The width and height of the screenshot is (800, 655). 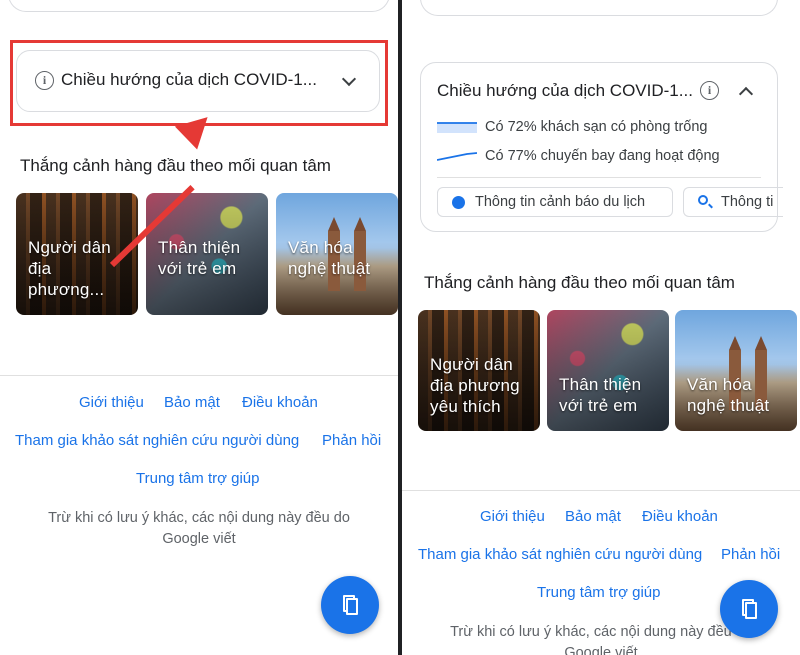 I want to click on chevron-up-icon, so click(x=746, y=94).